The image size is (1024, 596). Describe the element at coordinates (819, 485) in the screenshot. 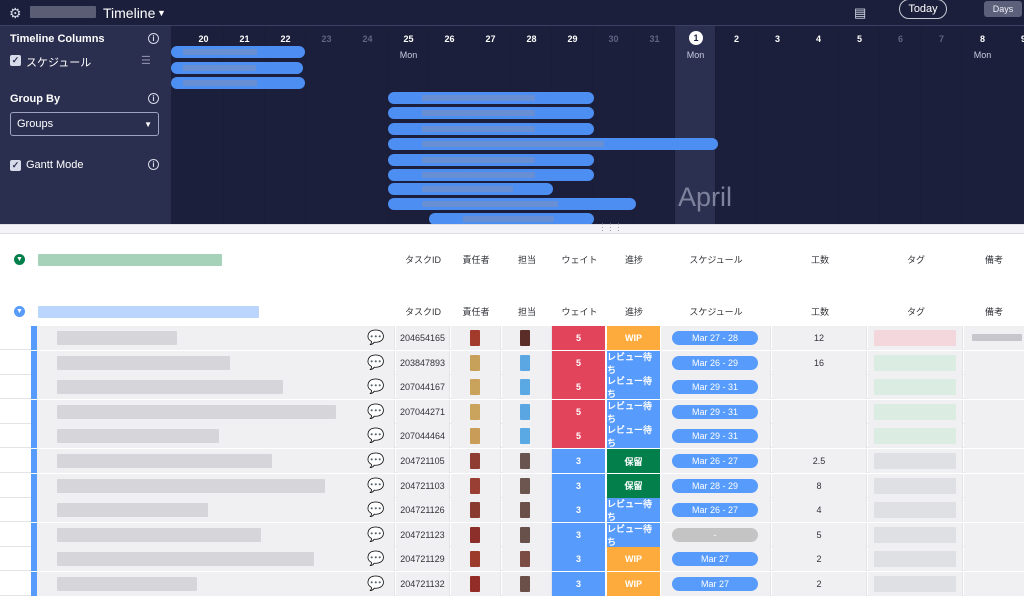

I see `effort-cell: 8` at that location.